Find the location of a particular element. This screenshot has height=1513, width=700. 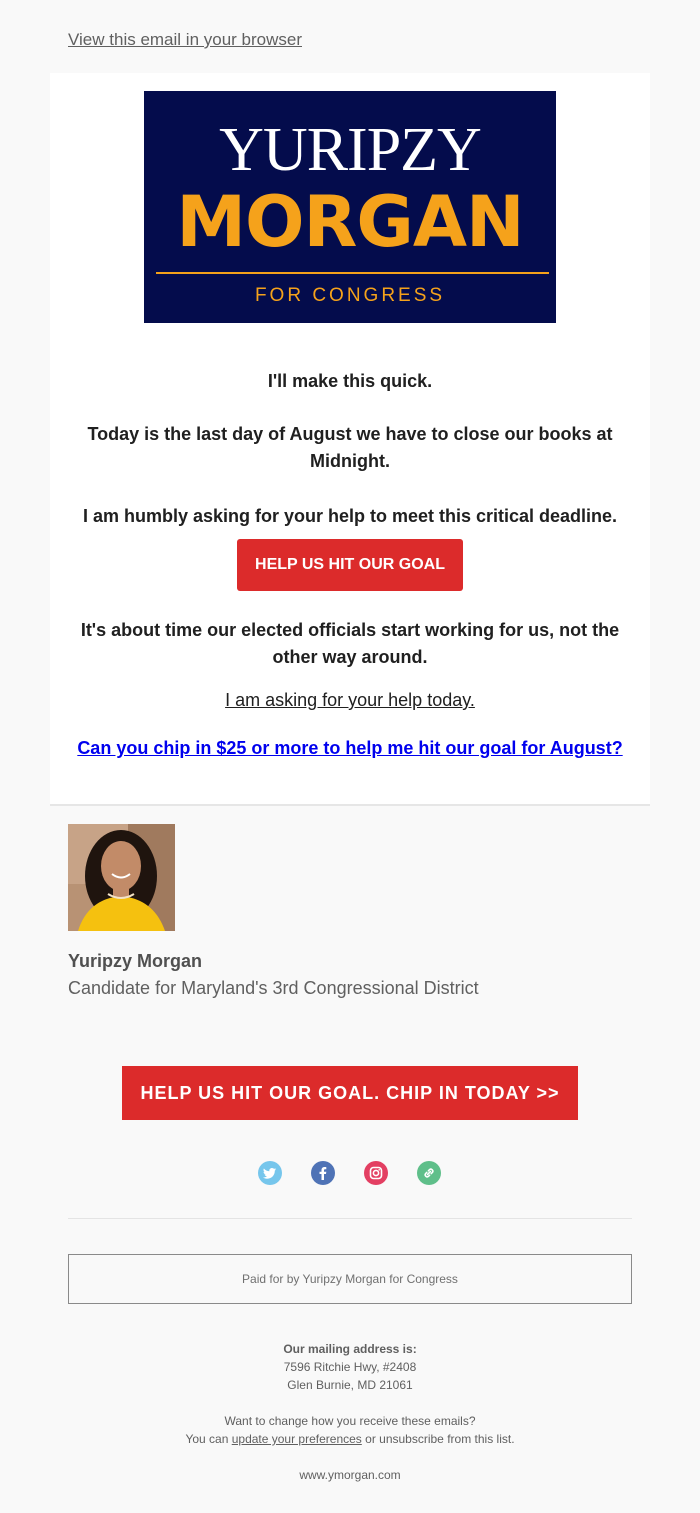

logo-subtitle: FOR CONGRESS is located at coordinates (350, 295).